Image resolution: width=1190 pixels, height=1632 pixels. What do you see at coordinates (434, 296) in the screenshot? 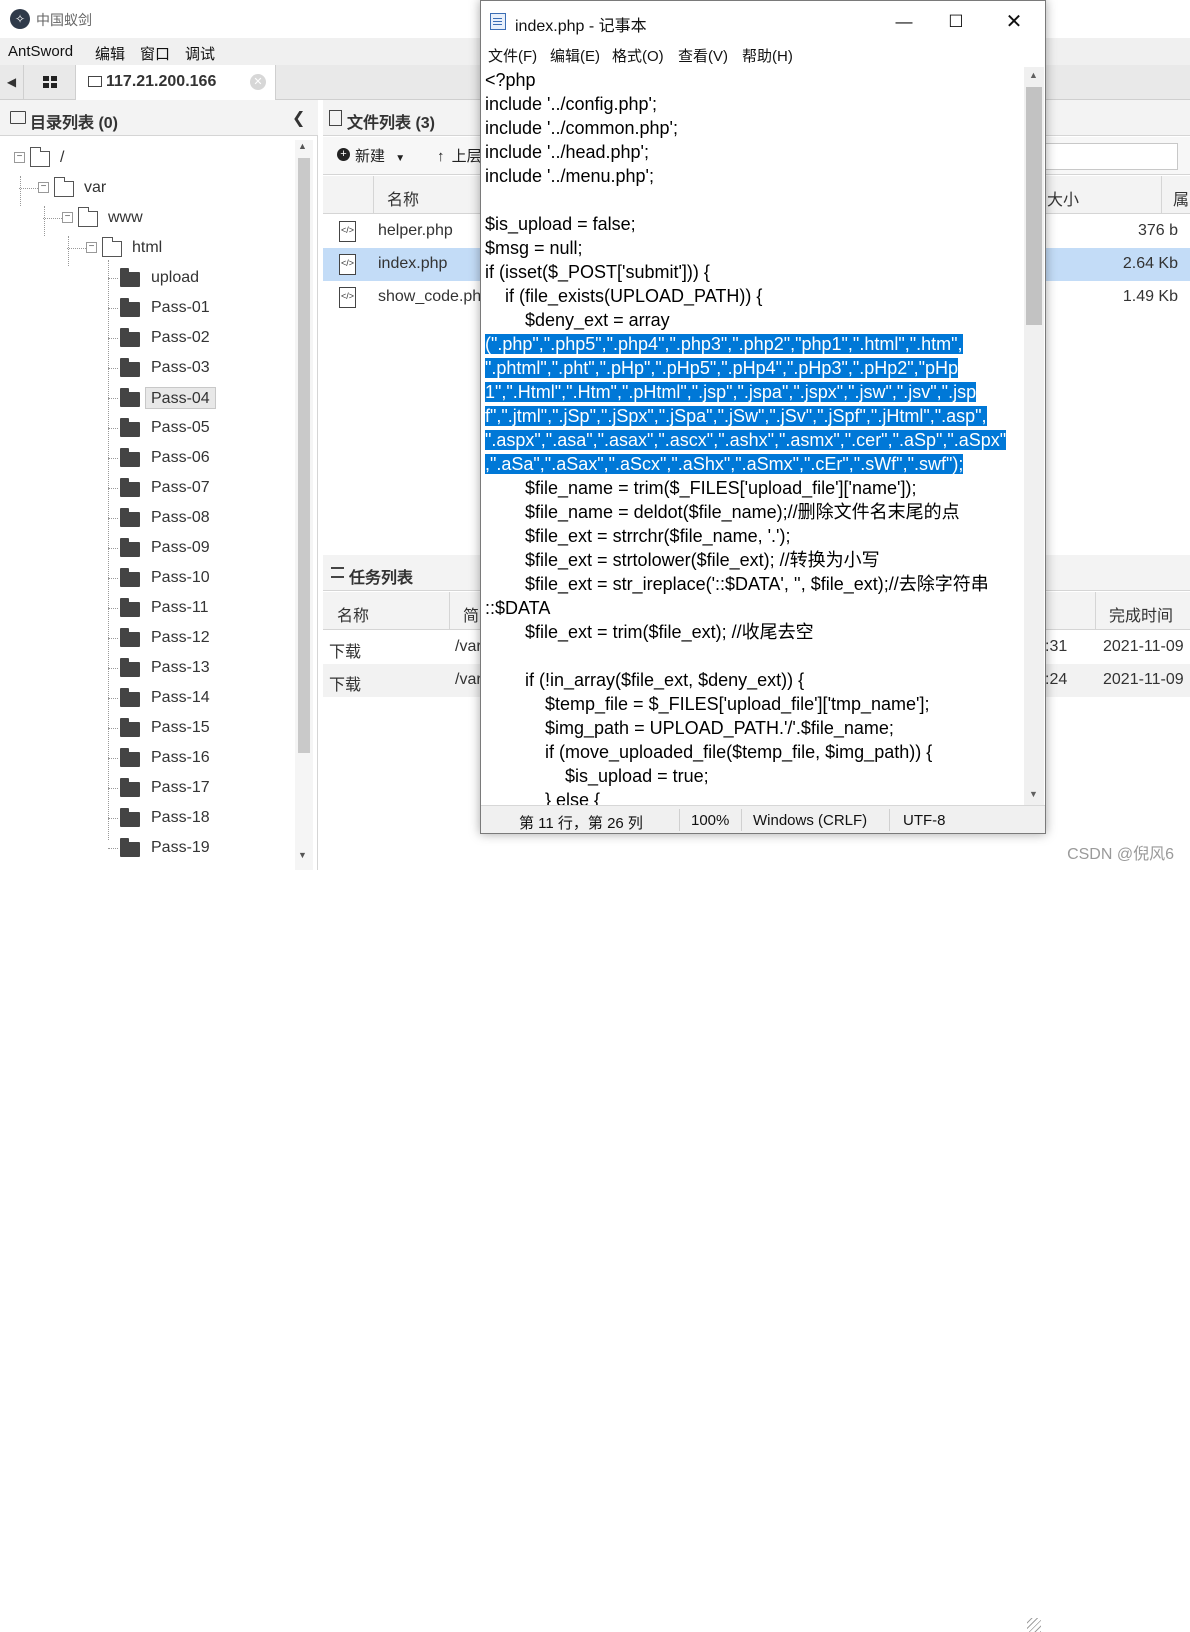
I see `file-name: show_code.php` at bounding box center [434, 296].